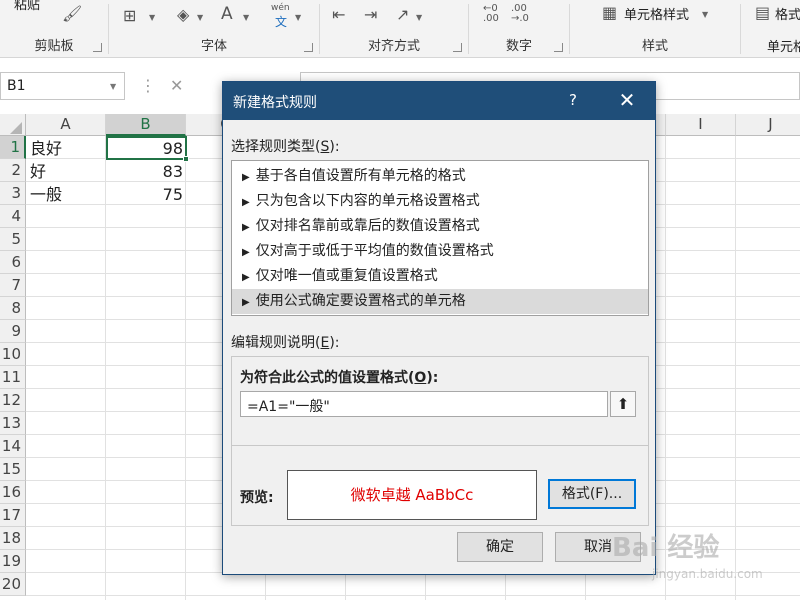 The image size is (800, 600). I want to click on row-header-15: 15, so click(13, 469).